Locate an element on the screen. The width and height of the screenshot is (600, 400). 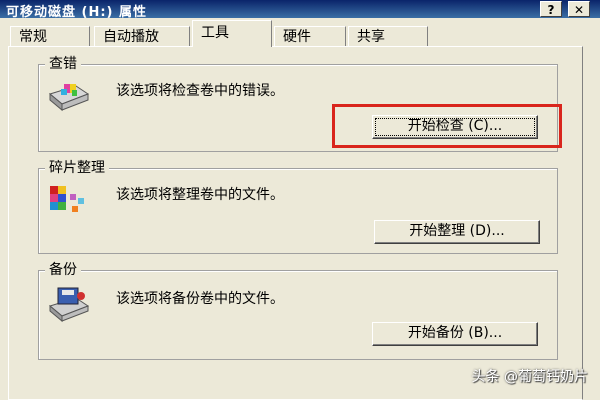
group-legend: 碎片整理 is located at coordinates (77, 168).